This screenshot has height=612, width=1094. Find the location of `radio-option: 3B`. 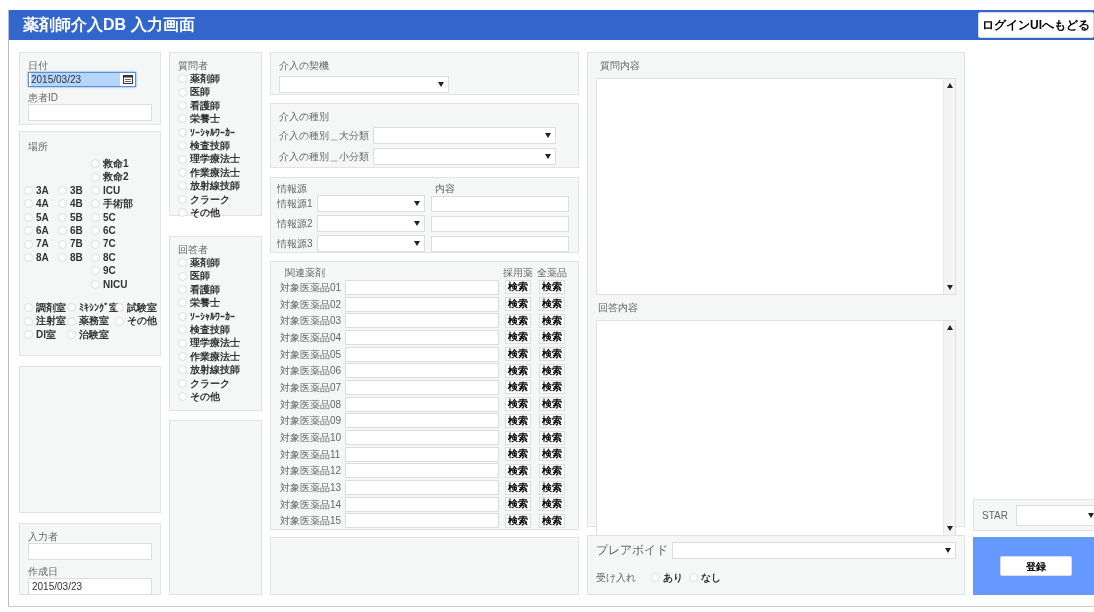

radio-option: 3B is located at coordinates (74, 190).